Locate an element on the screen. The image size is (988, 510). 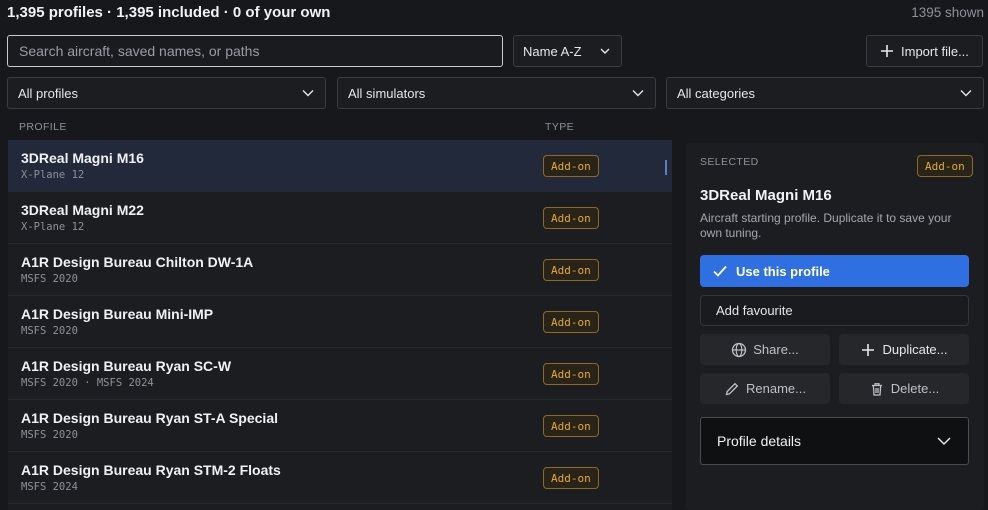
profile-name: 3DReal Magni M16 is located at coordinates (82, 158).